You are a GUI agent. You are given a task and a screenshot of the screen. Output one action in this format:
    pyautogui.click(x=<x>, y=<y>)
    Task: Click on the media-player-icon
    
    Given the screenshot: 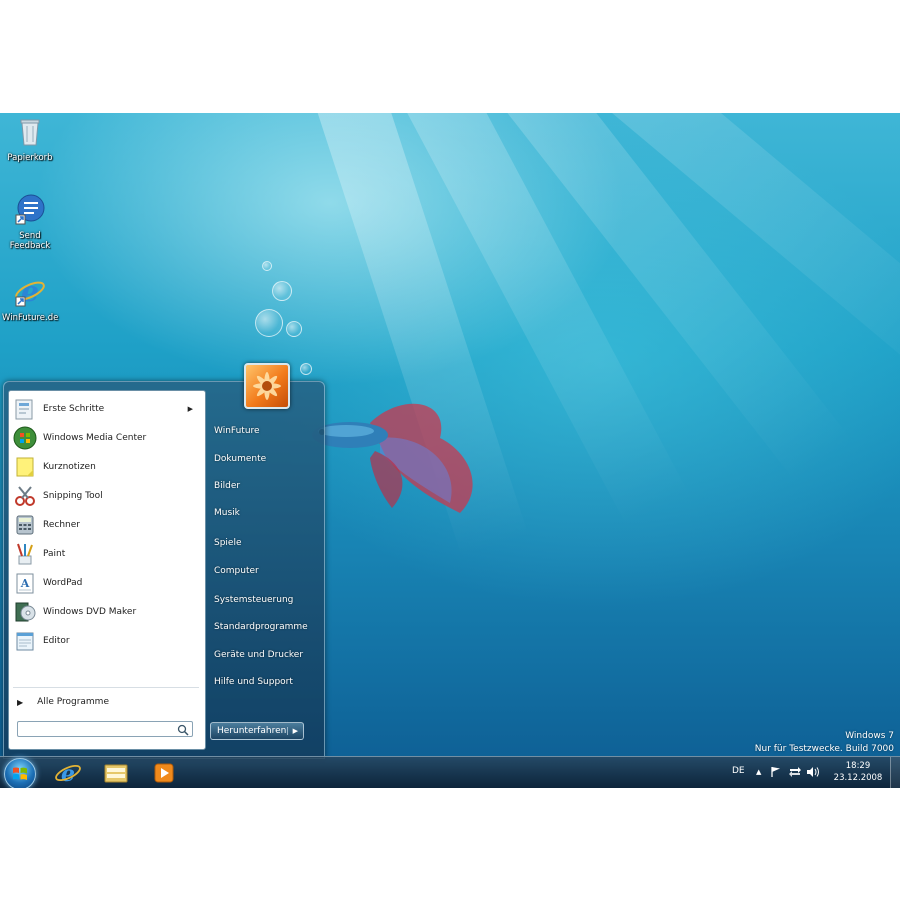 What is the action you would take?
    pyautogui.click(x=164, y=773)
    